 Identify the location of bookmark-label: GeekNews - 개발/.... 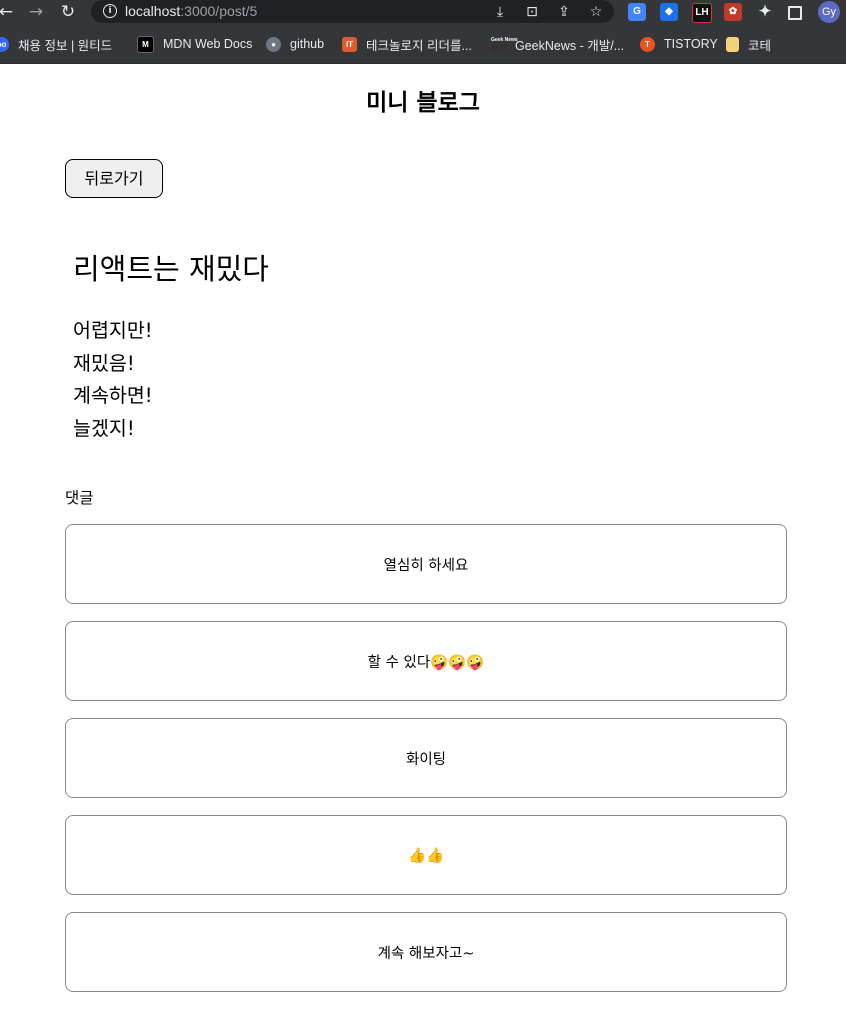
(570, 45).